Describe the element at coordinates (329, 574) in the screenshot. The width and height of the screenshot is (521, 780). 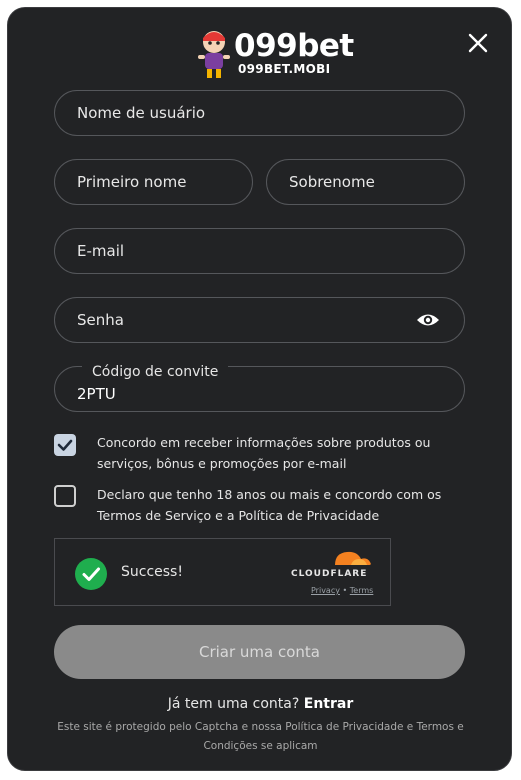
I see `cloudflare-wordmark: CLOUDFLARE` at that location.